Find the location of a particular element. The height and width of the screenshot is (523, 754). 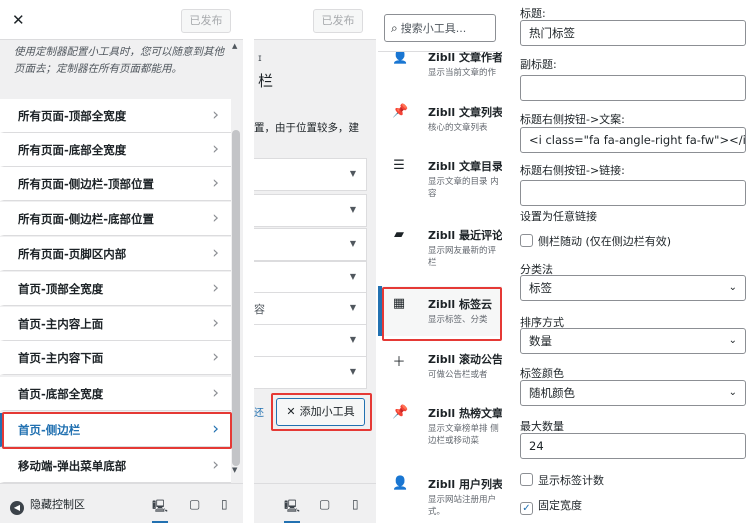

widget-desc: 显示网友最新的评 栏 is located at coordinates (462, 257).